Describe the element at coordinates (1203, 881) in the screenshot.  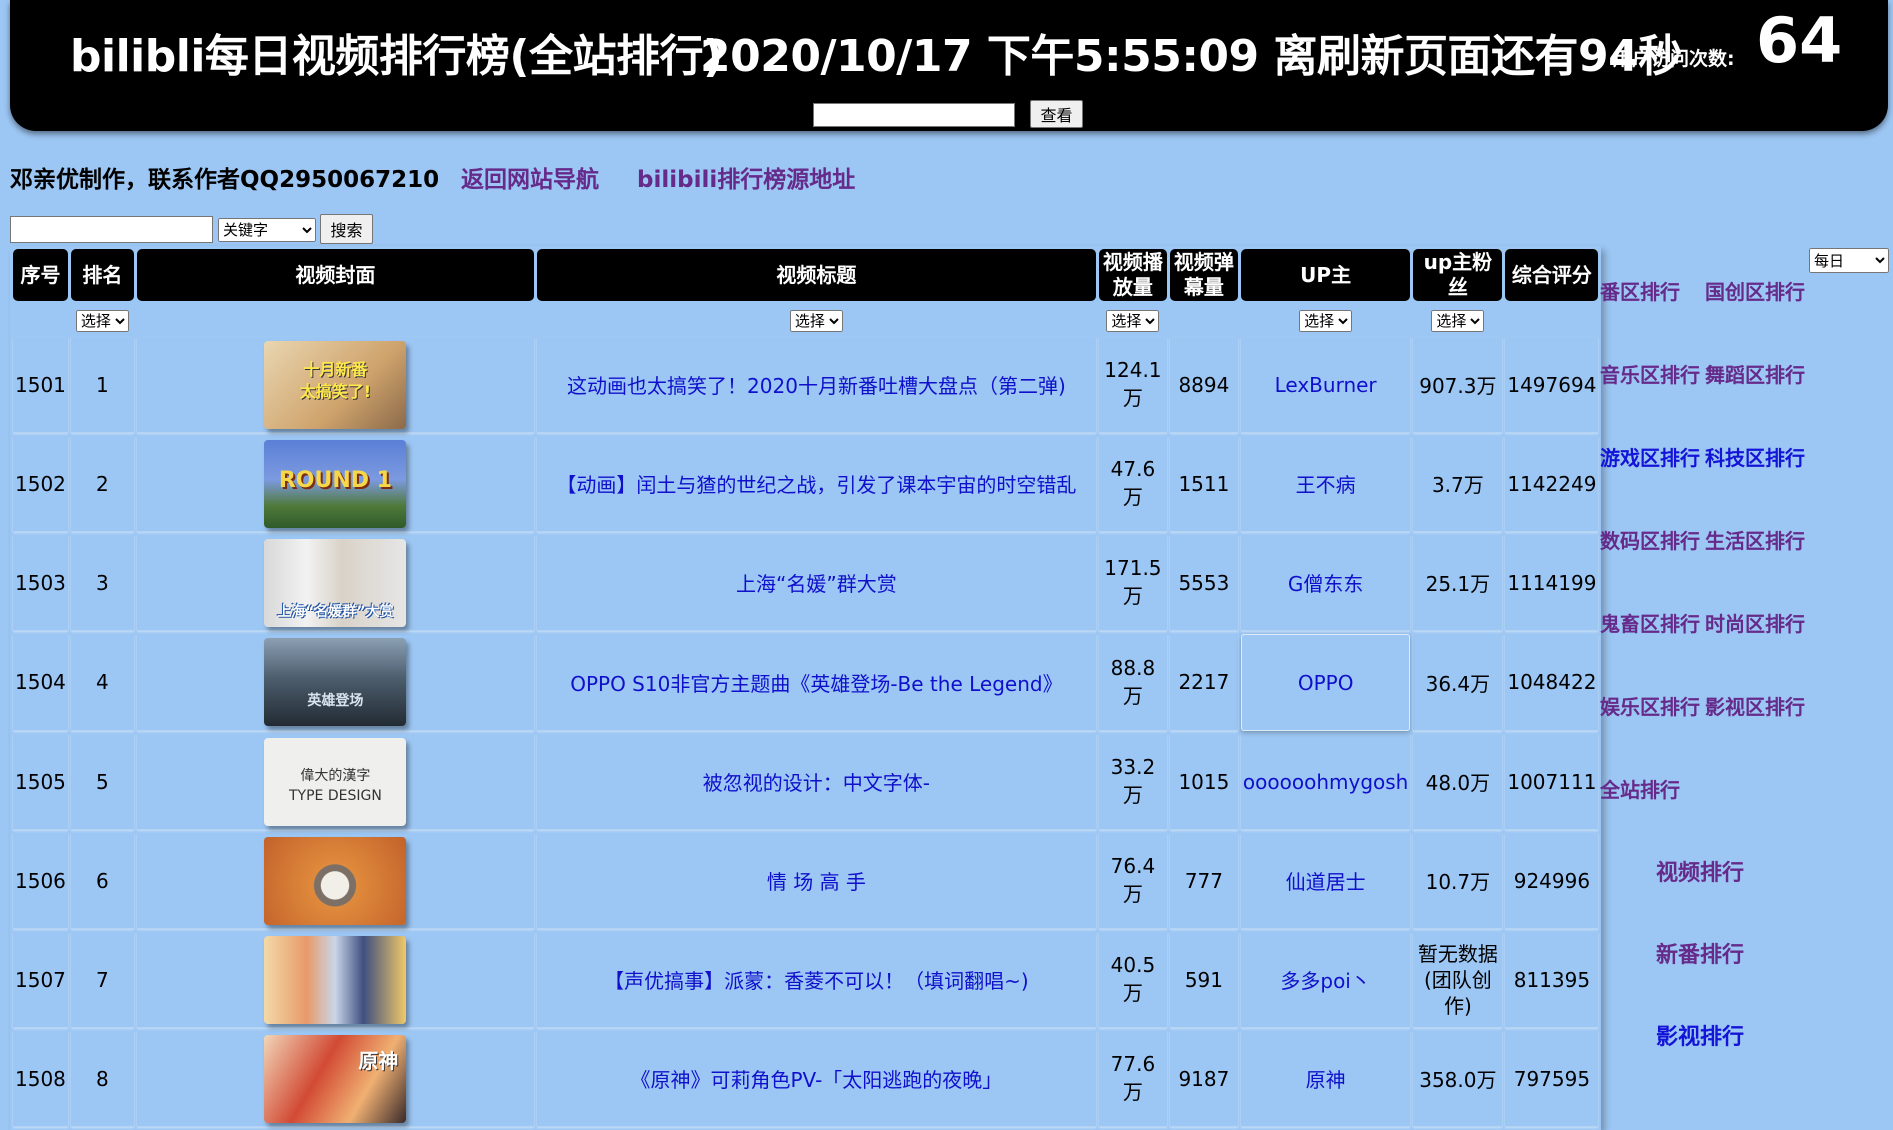
I see `row-danmaku: 777` at that location.